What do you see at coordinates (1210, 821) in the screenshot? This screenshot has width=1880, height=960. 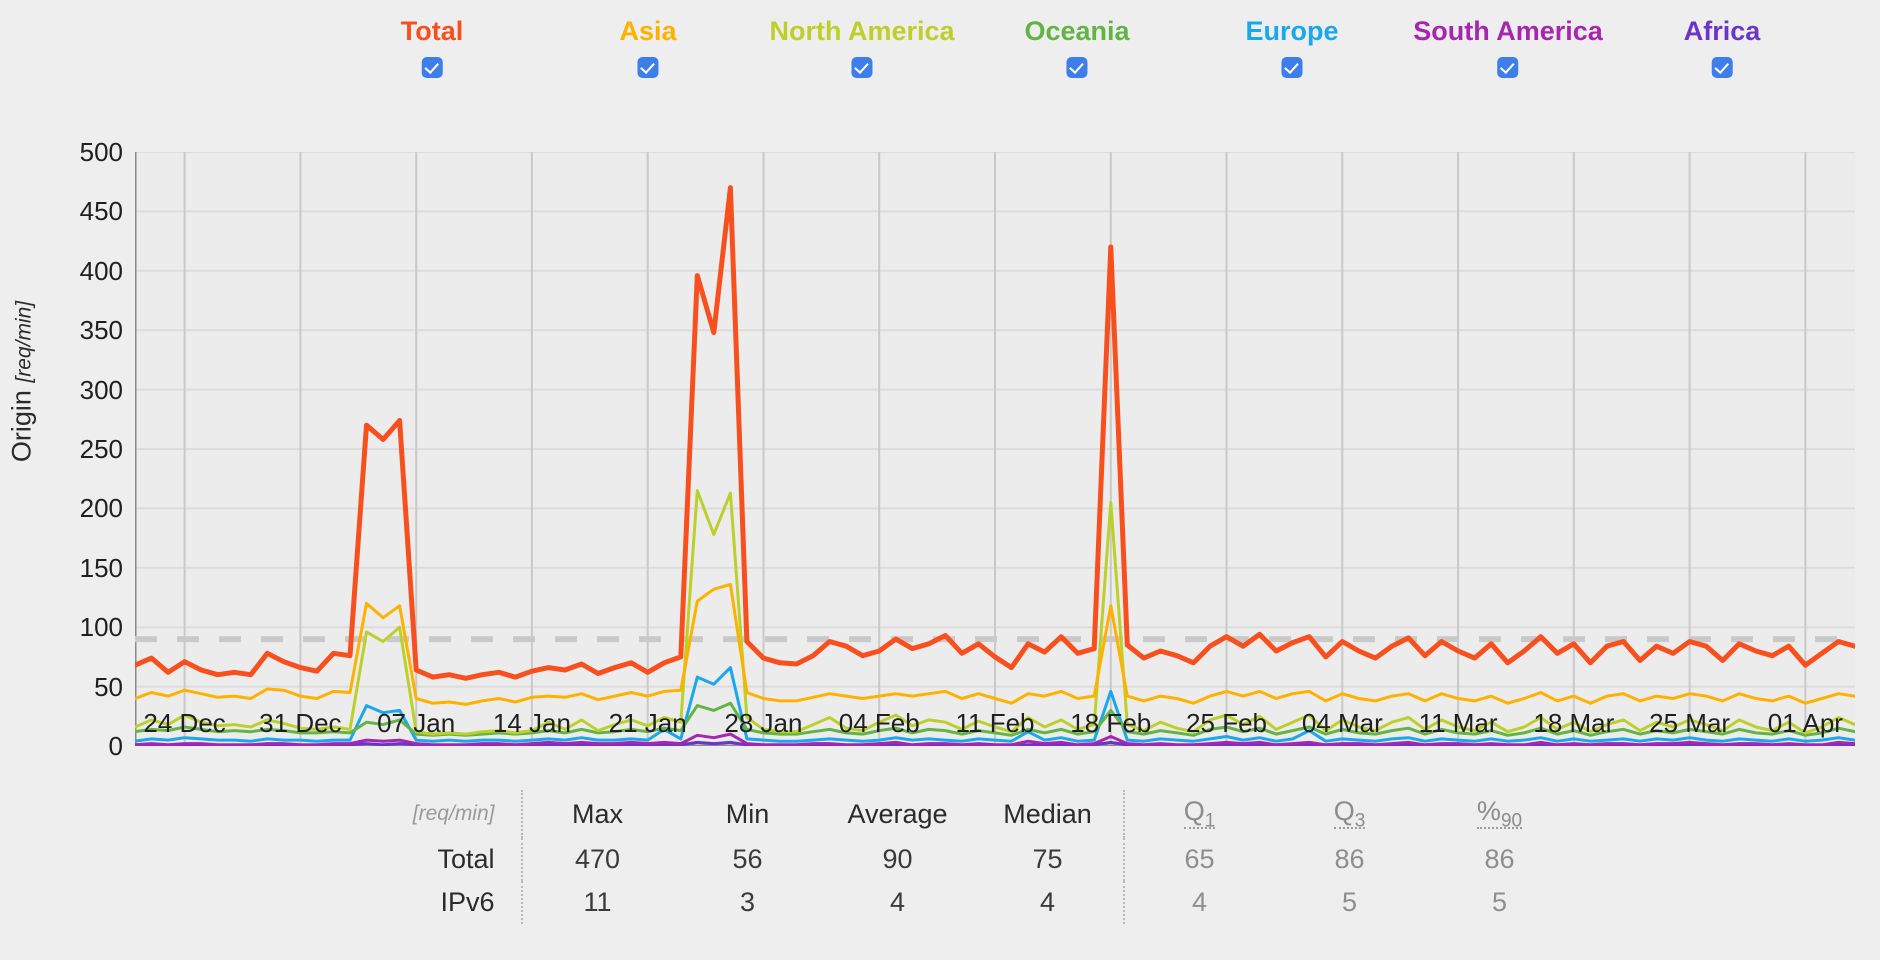 I see `stats-header-dim-subscript: 1` at bounding box center [1210, 821].